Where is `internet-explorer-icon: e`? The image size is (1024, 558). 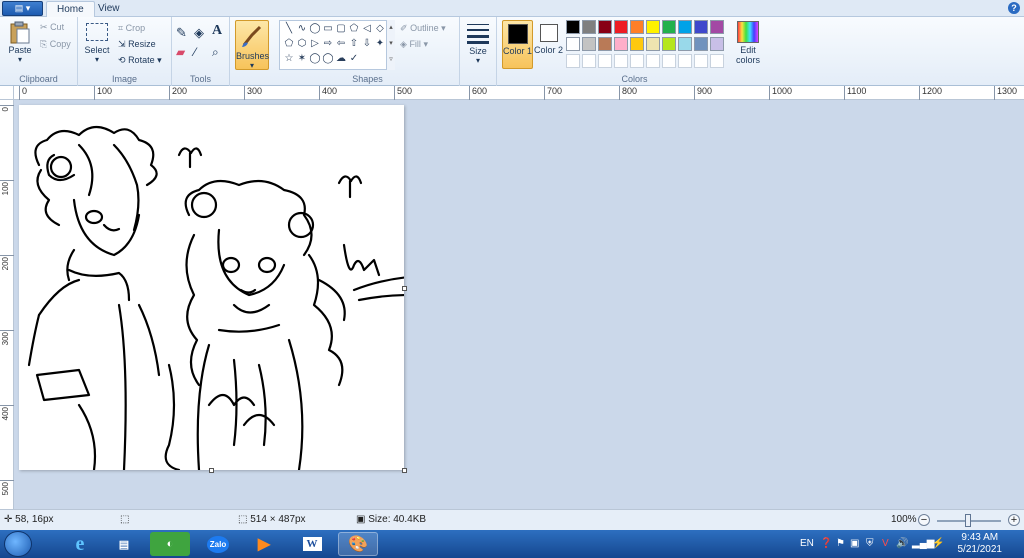
internet-explorer-icon: e is located at coordinates (80, 544).